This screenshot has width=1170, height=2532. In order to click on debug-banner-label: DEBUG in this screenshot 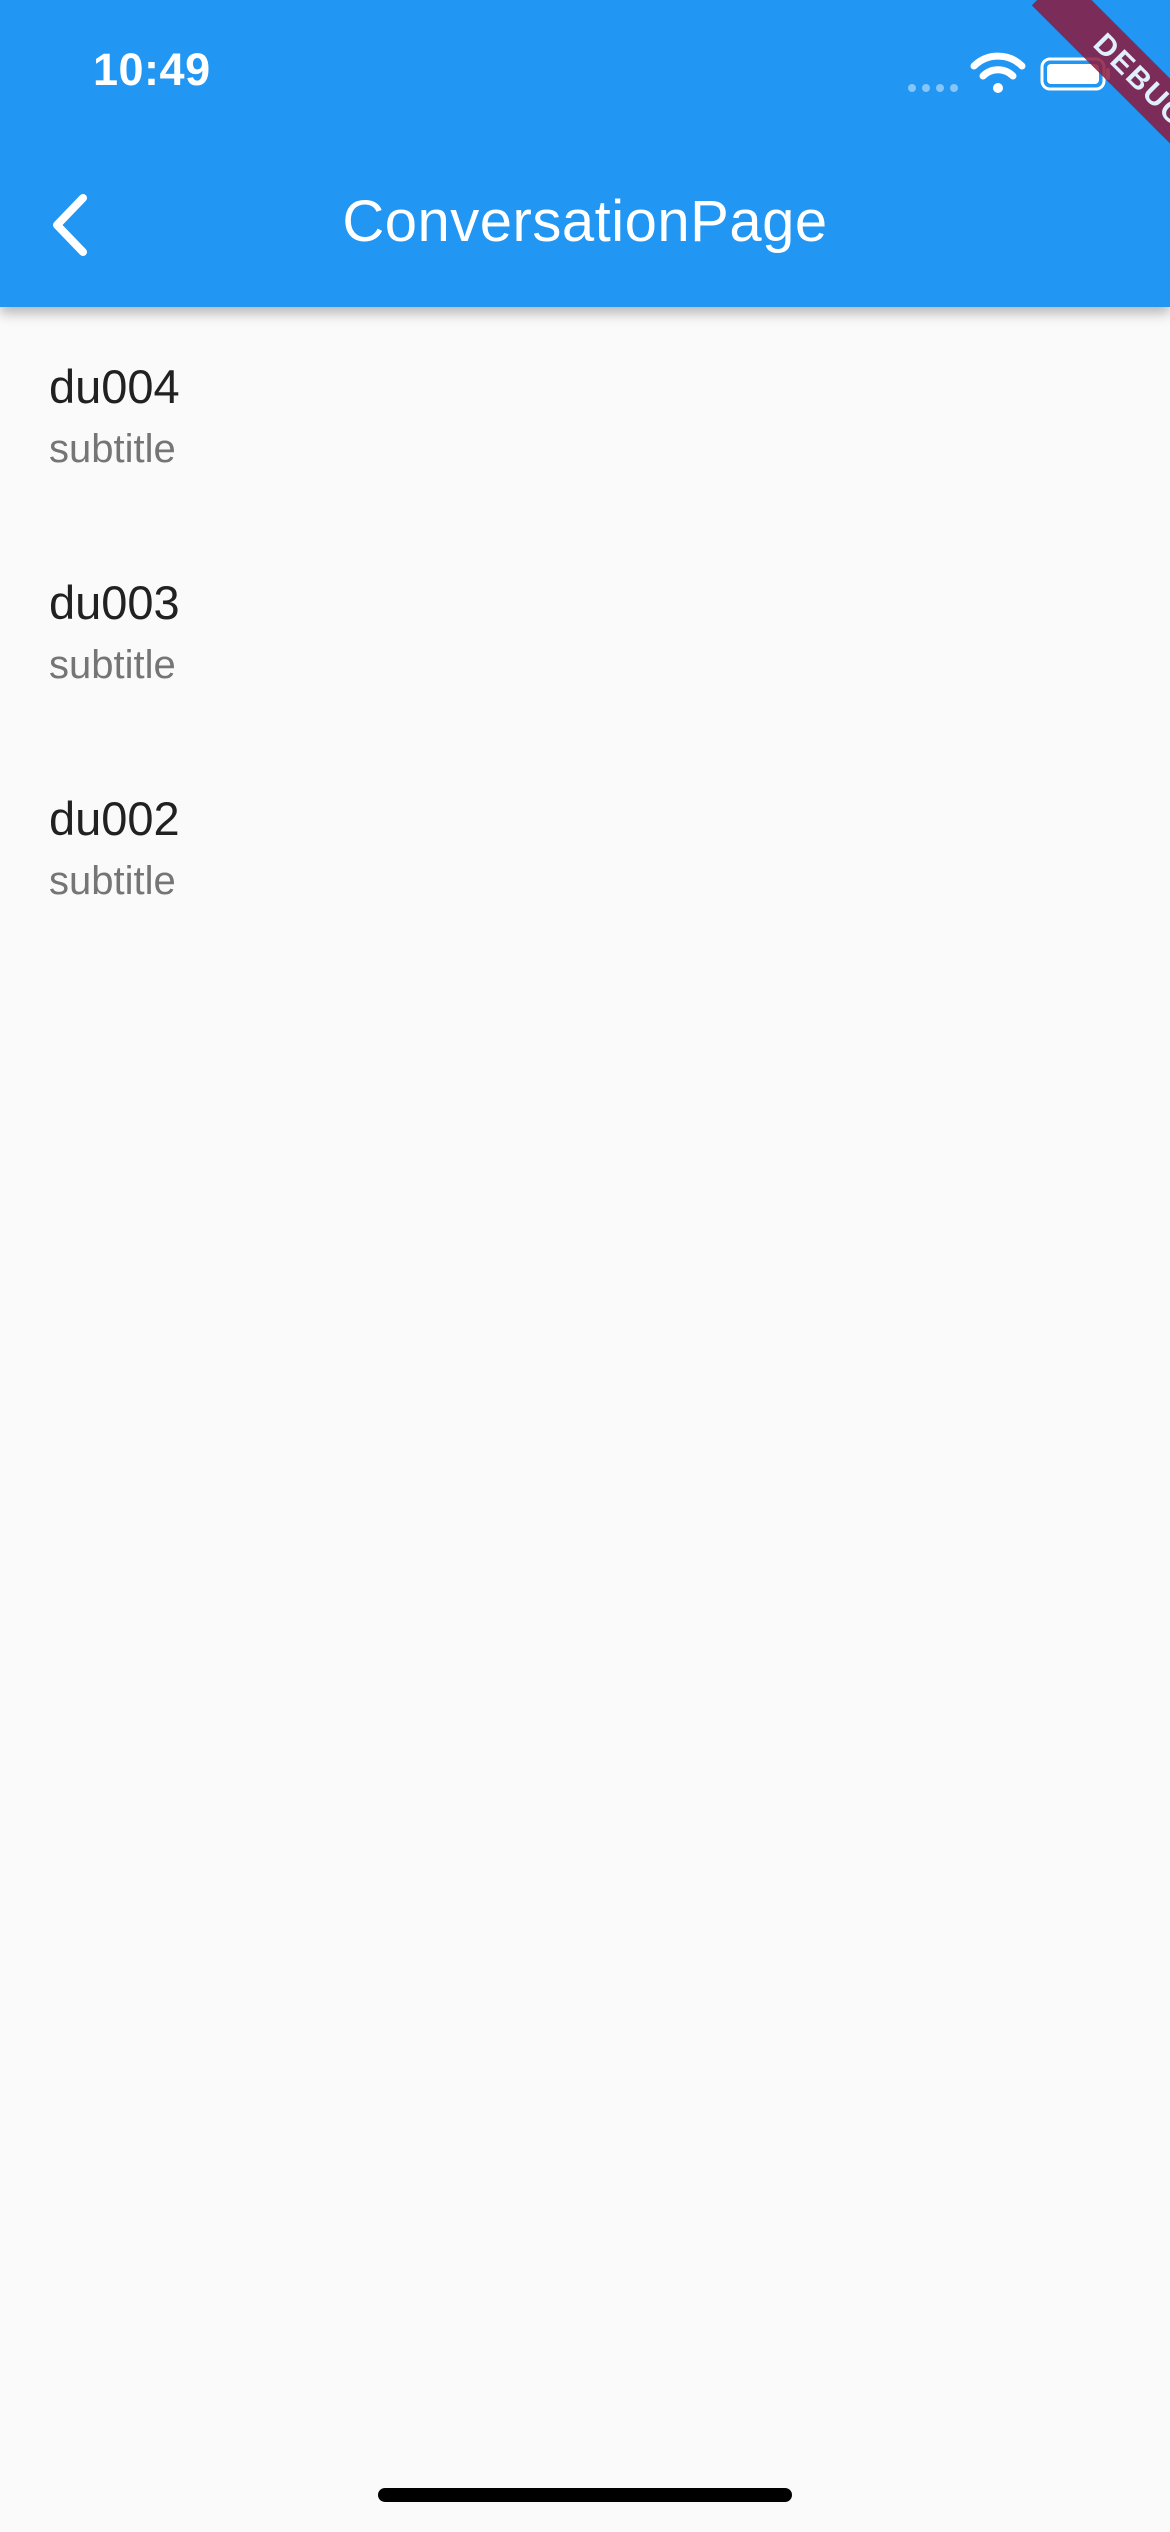, I will do `click(1100, 90)`.